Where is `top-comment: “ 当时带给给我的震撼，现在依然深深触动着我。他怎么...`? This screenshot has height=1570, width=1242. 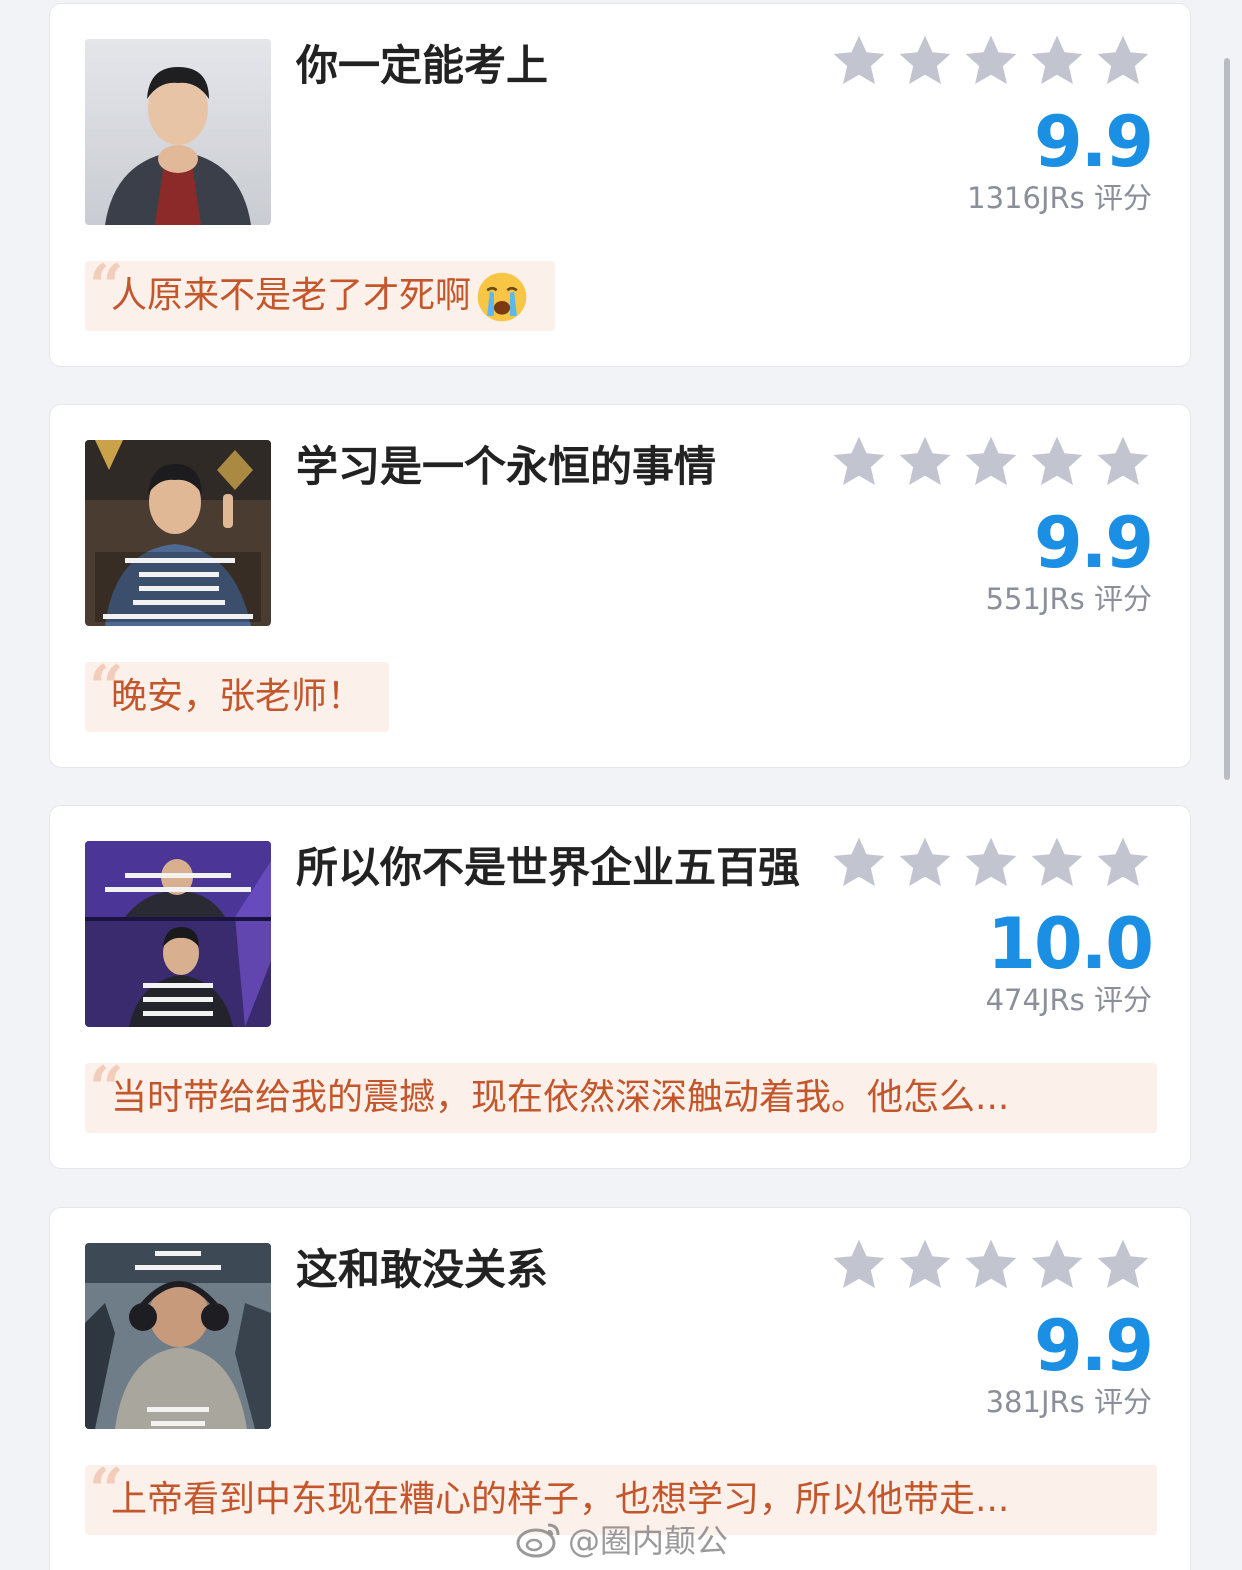 top-comment: “ 当时带给给我的震撼，现在依然深深触动着我。他怎么... is located at coordinates (621, 1098).